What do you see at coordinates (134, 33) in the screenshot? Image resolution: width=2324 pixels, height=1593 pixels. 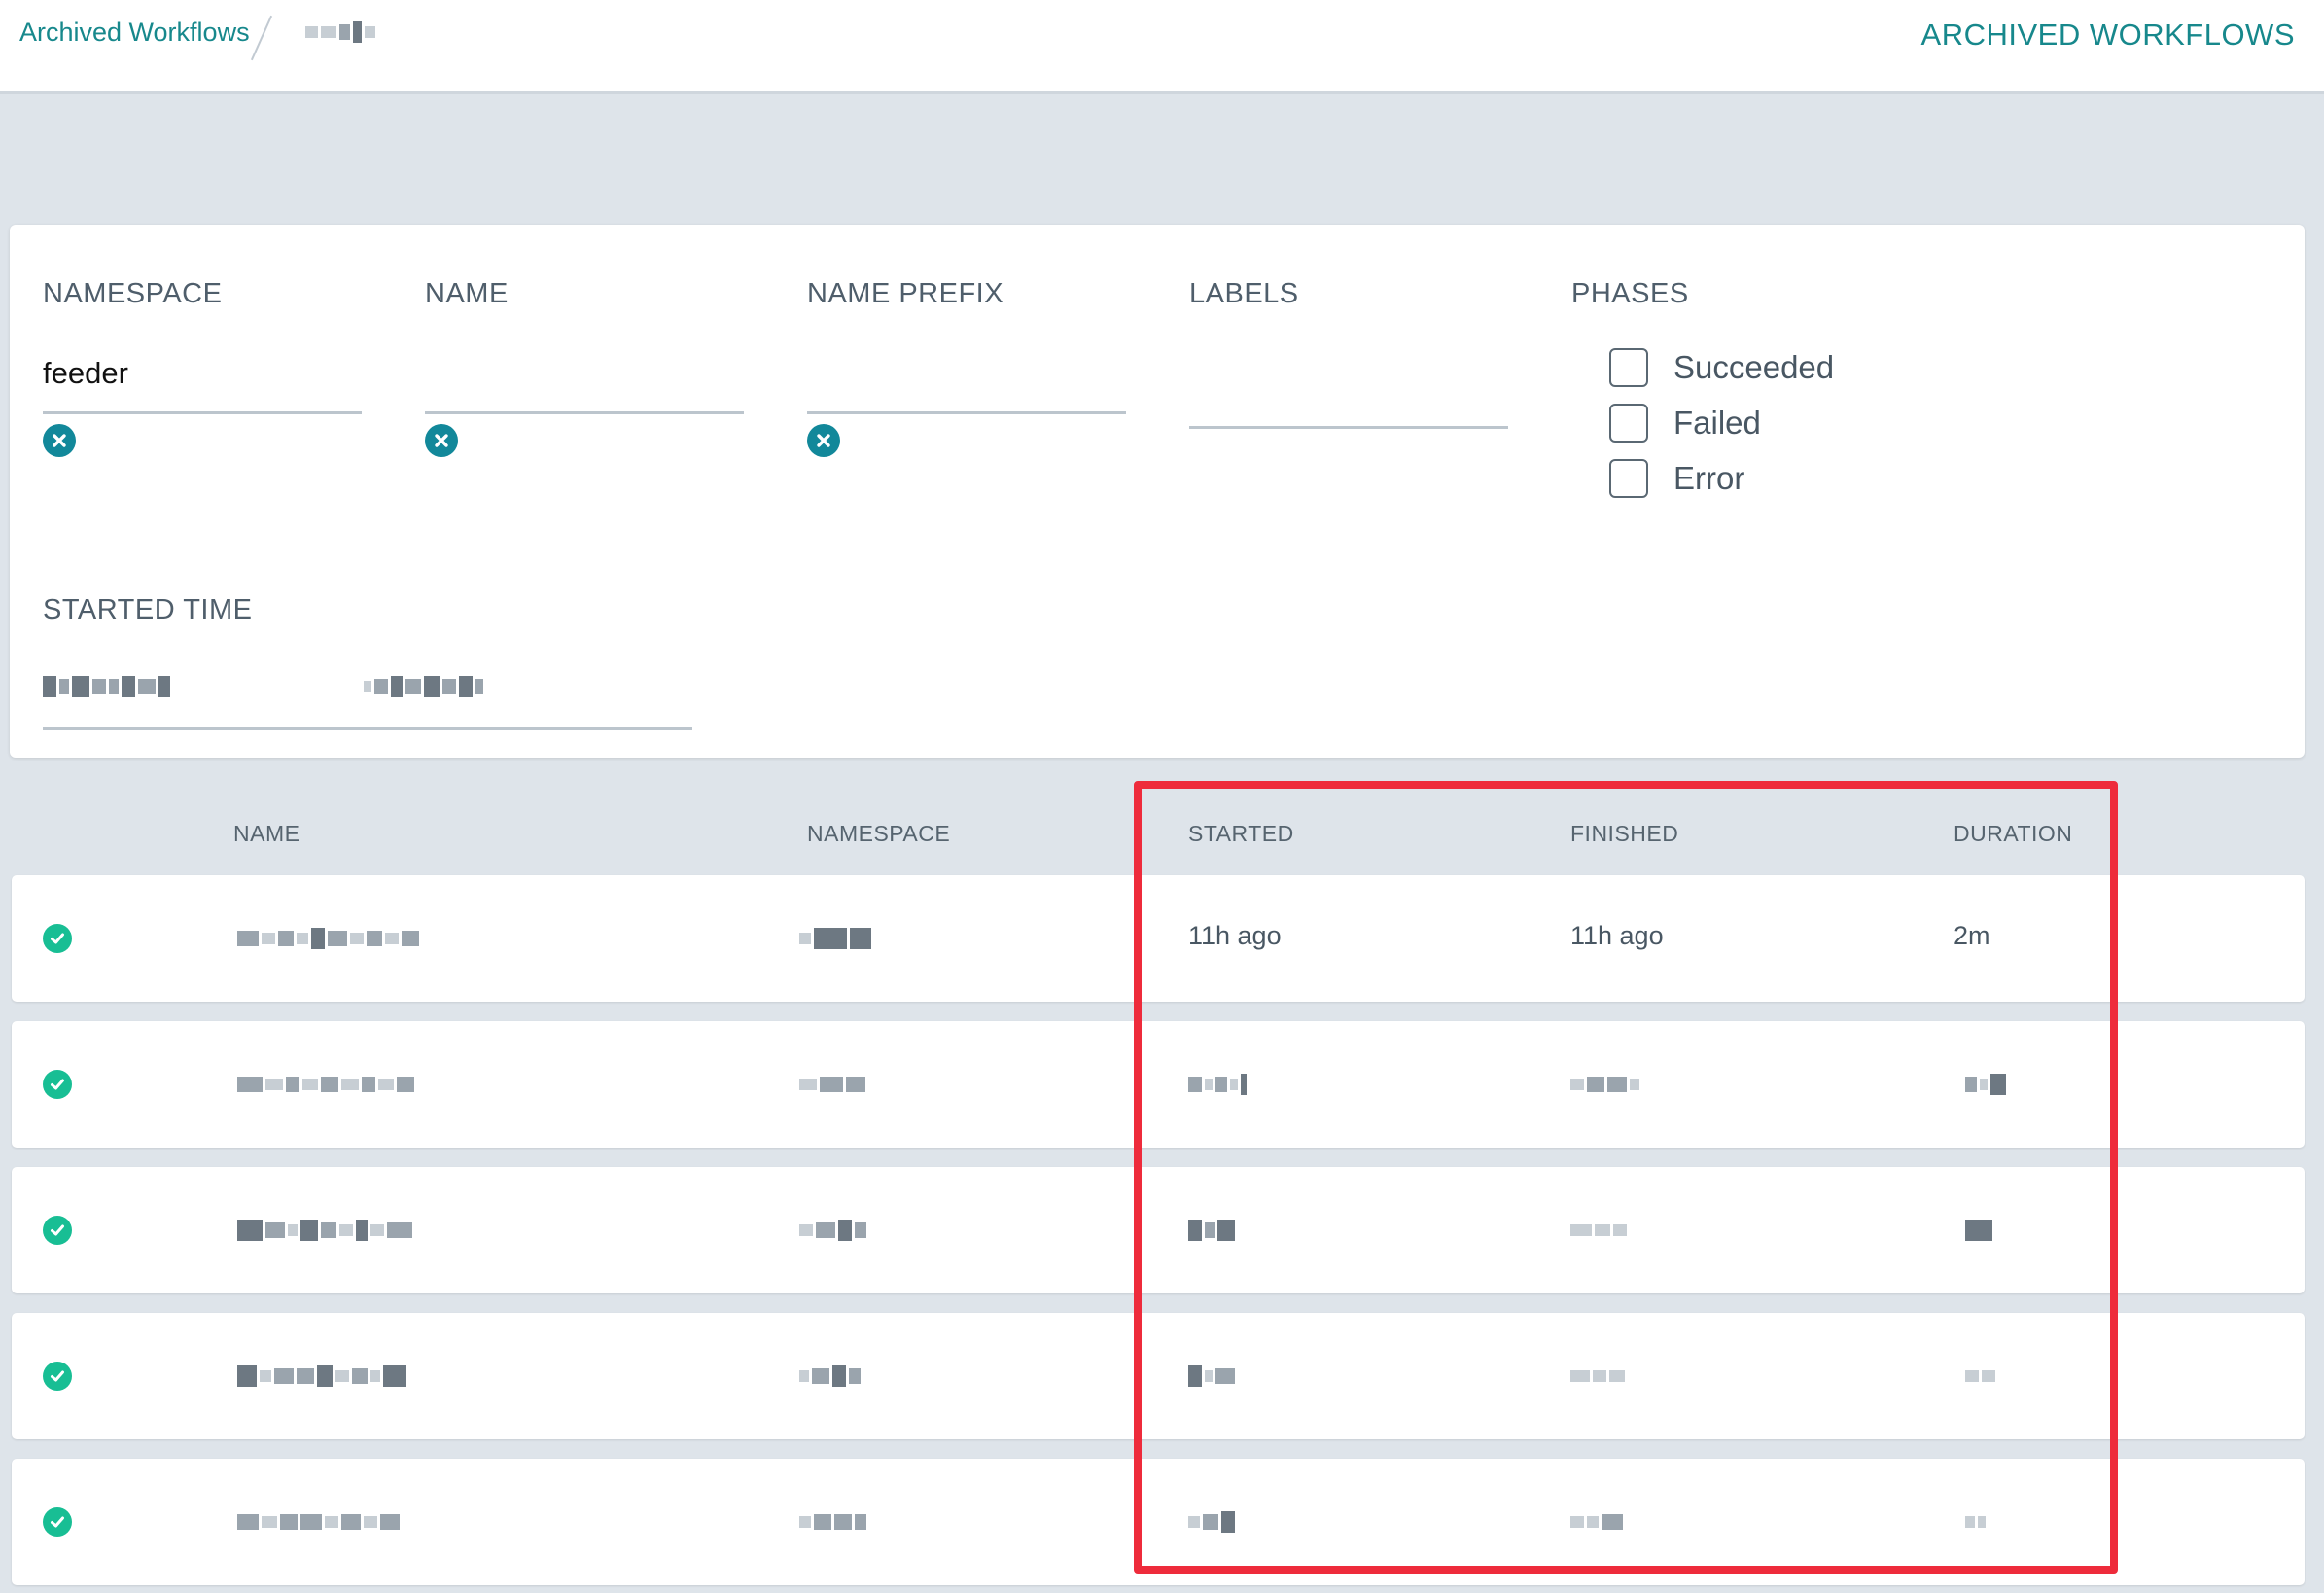 I see `breadcrumb-archived-workflows-link: Archived Workflows` at bounding box center [134, 33].